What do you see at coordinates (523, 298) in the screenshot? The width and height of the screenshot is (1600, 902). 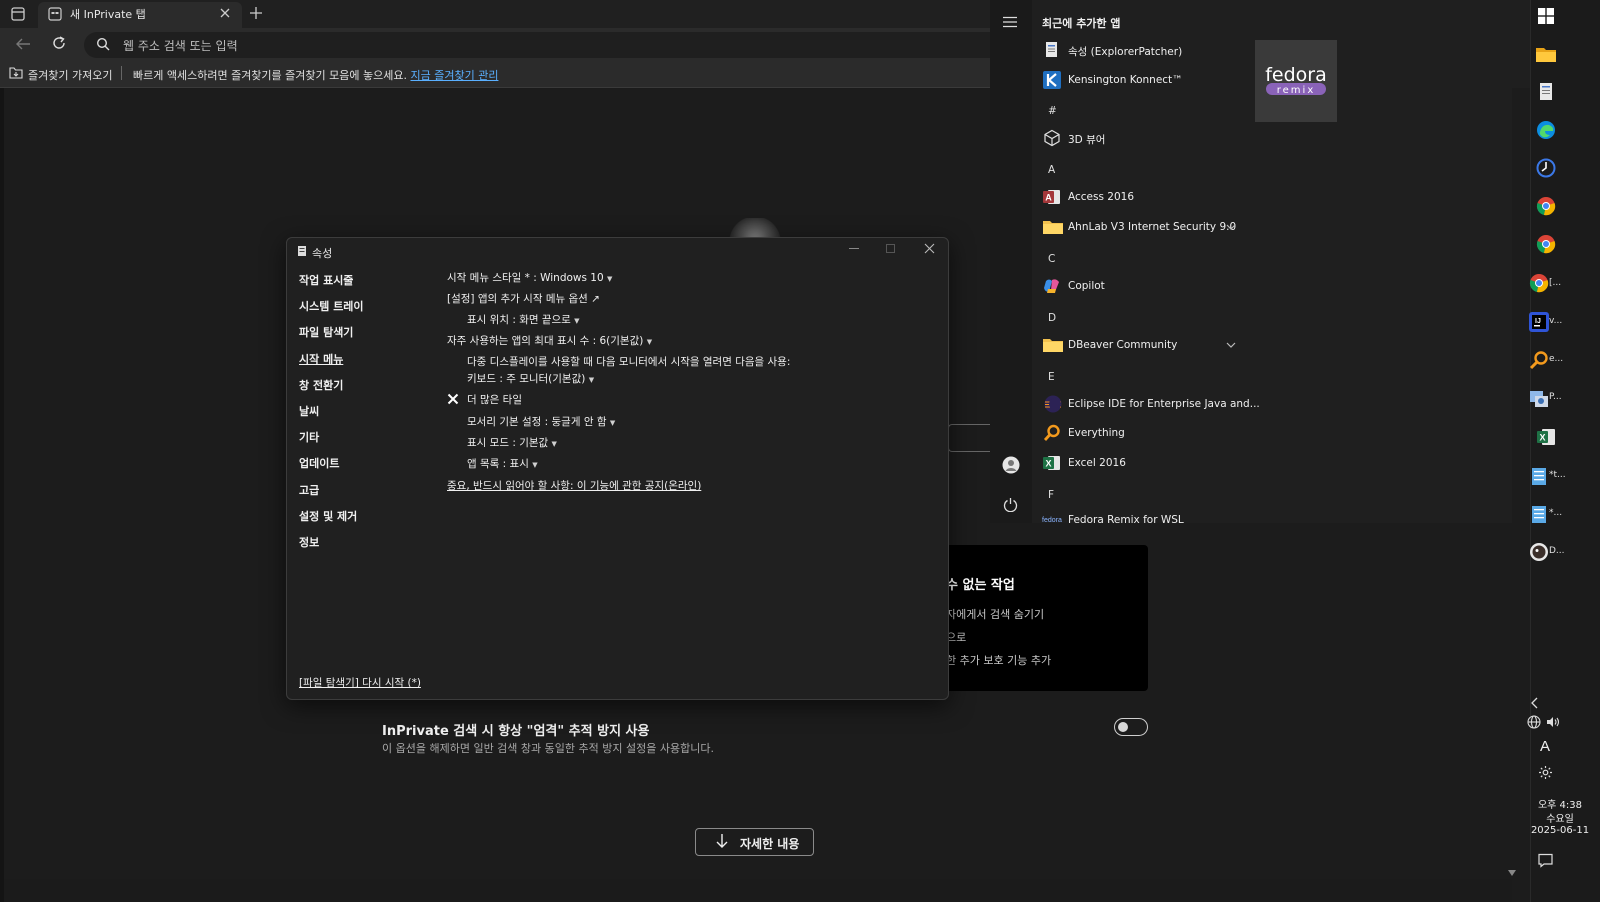 I see `settings-app-link: [설정] 앱의 추가 시작 메뉴 옵션 ↗` at bounding box center [523, 298].